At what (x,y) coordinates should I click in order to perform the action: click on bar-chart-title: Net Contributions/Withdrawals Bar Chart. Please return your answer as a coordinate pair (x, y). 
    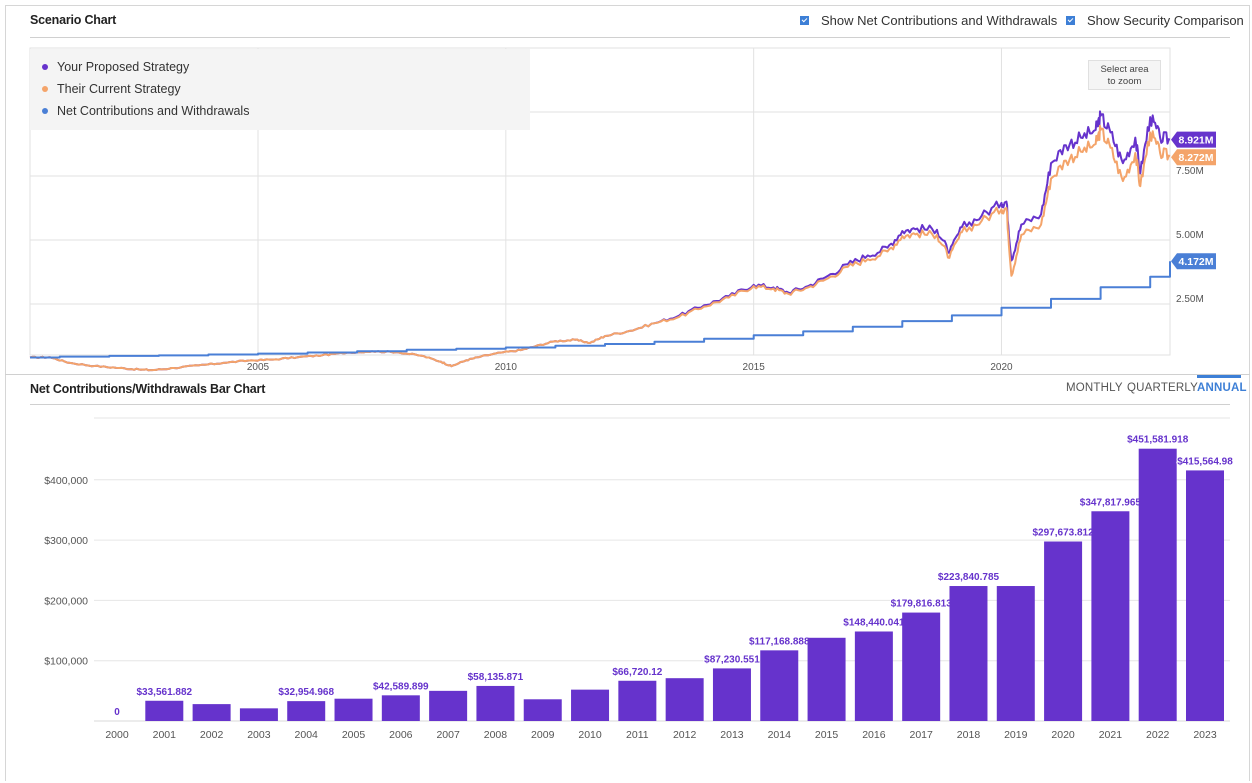
    Looking at the image, I should click on (148, 389).